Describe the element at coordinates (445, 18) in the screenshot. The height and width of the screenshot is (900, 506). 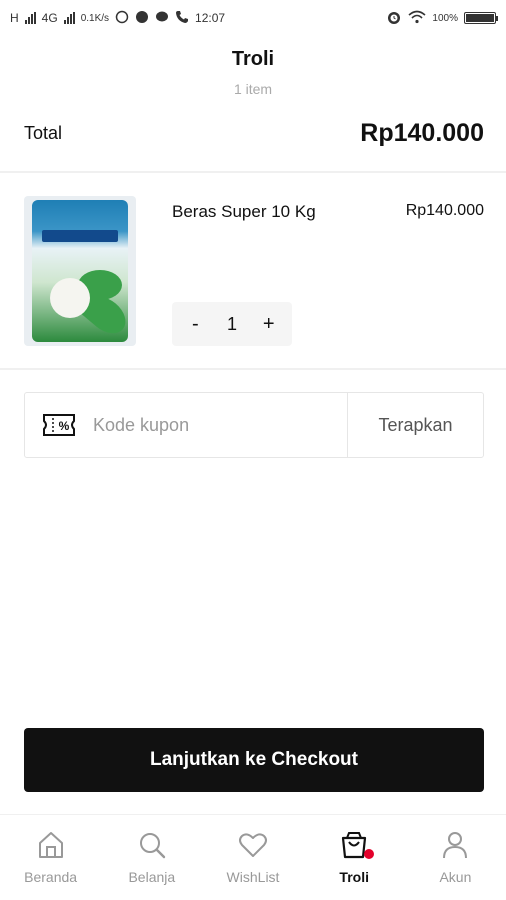
I see `battery-percent: 100%` at that location.